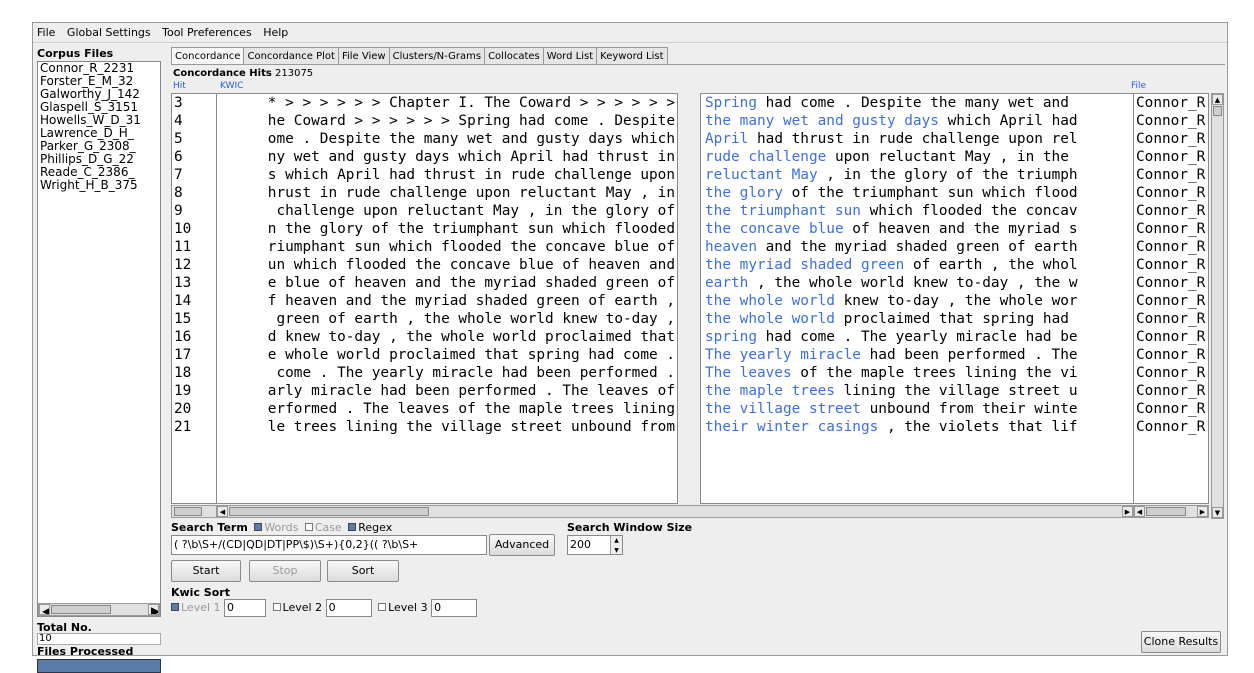  I want to click on corpus-file-item: Connor_R_2231, so click(99, 68).